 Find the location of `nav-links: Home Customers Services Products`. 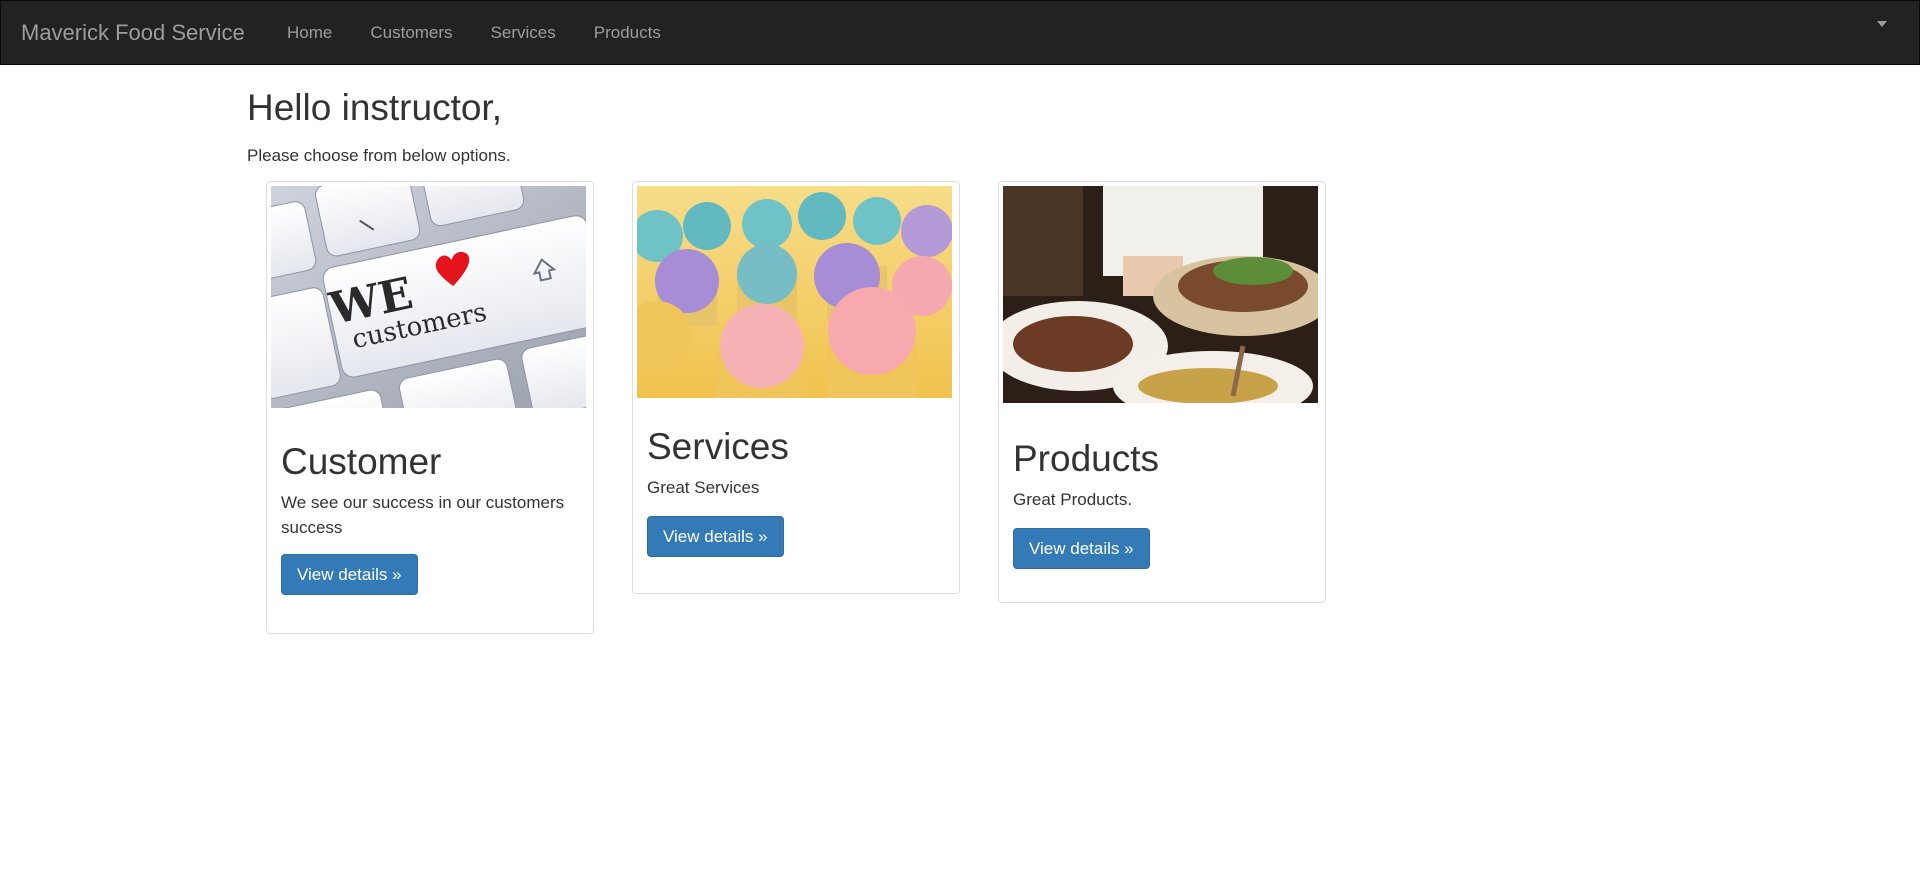

nav-links: Home Customers Services Products is located at coordinates (474, 32).